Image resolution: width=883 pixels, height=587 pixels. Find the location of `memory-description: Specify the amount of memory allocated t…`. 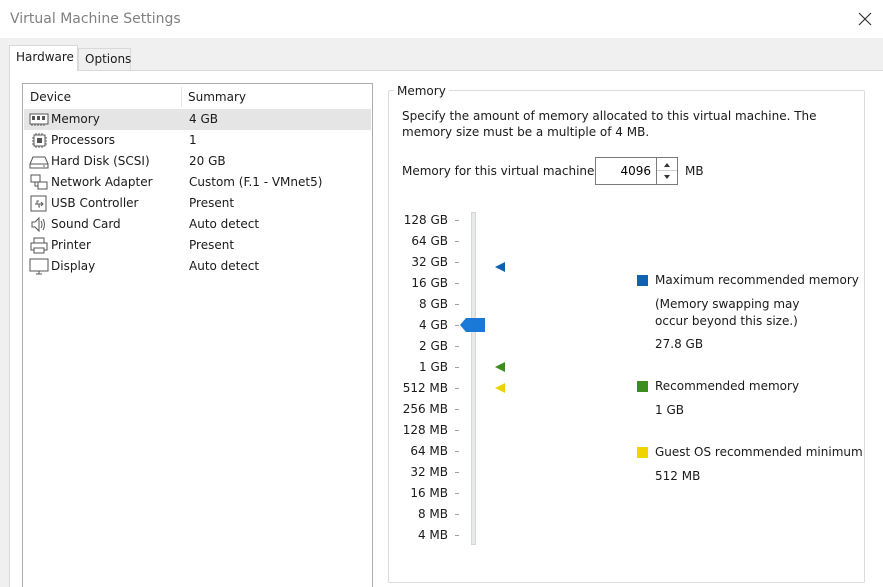

memory-description: Specify the amount of memory allocated t… is located at coordinates (609, 124).